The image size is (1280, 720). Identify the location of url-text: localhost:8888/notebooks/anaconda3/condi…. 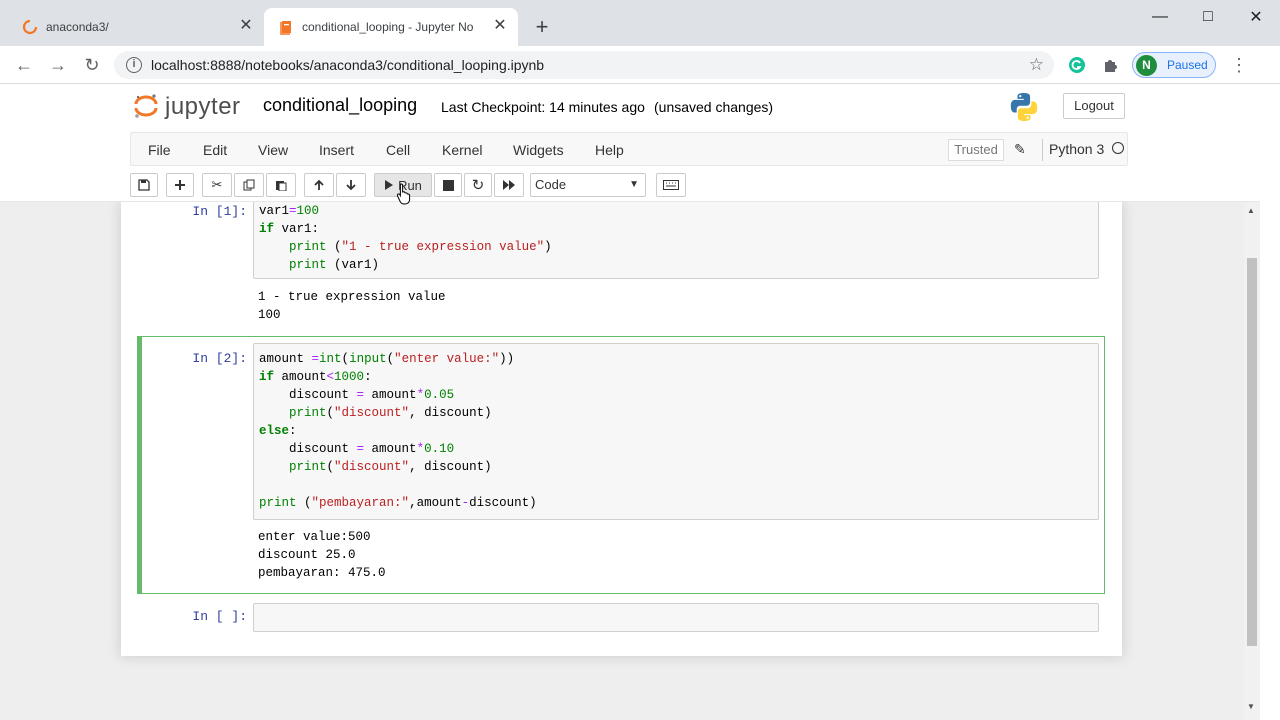
(347, 65).